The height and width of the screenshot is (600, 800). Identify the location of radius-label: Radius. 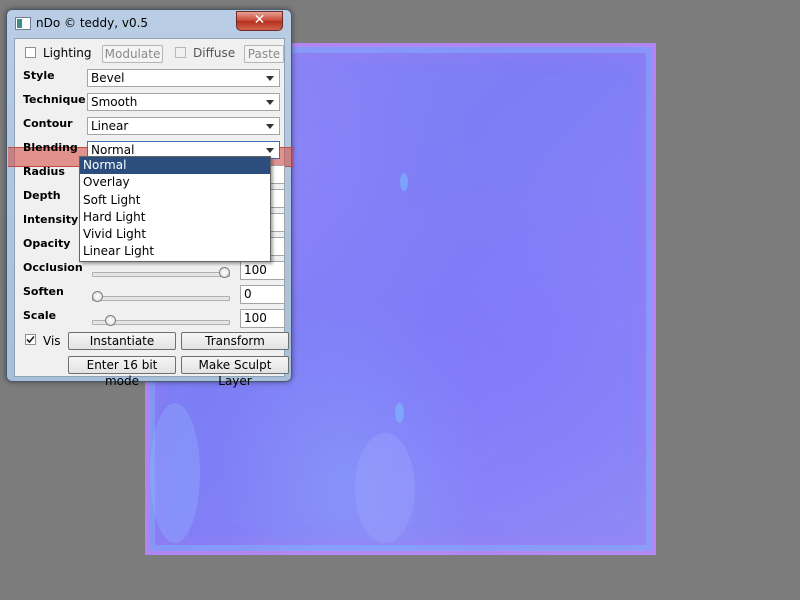
(44, 171).